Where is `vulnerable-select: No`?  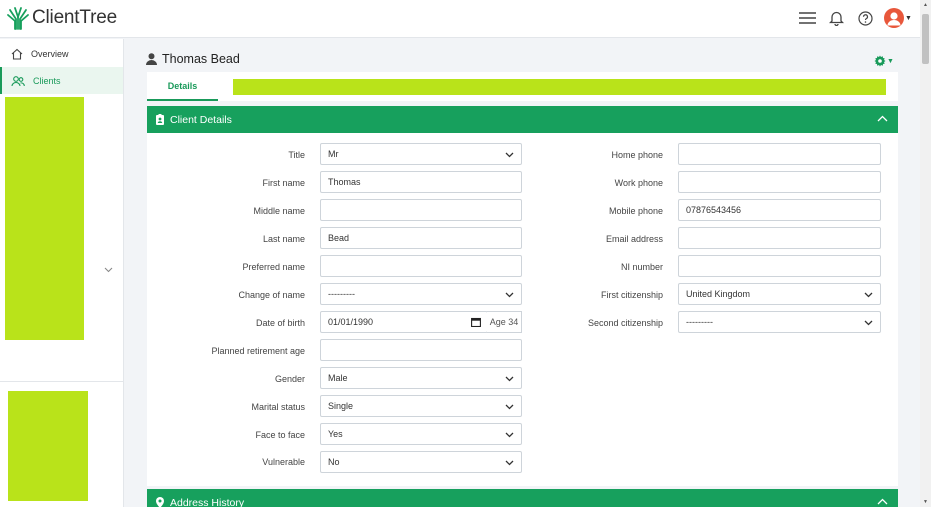 vulnerable-select: No is located at coordinates (421, 462).